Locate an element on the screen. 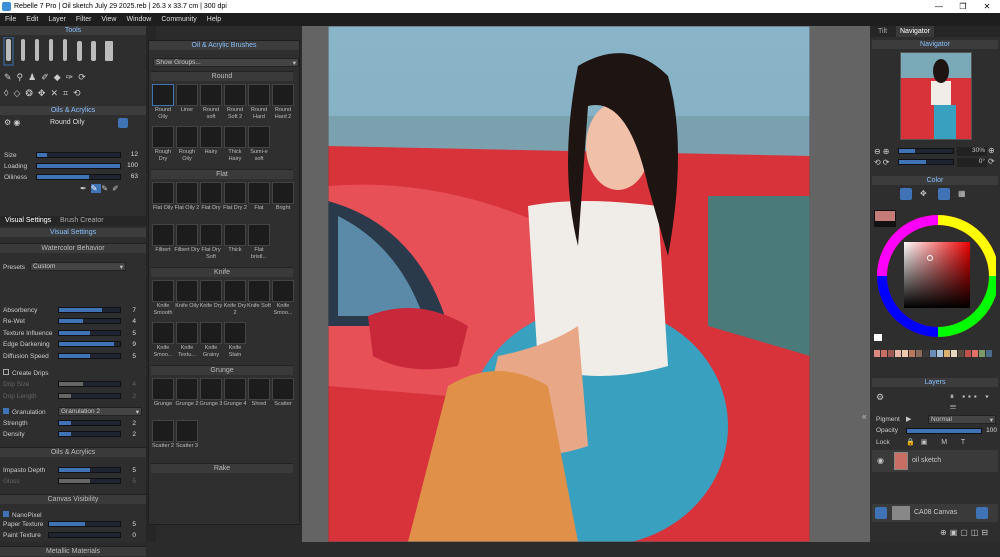 Image resolution: width=1000 pixels, height=557 pixels. brush-preset: Flat Dry 2 is located at coordinates (235, 201).